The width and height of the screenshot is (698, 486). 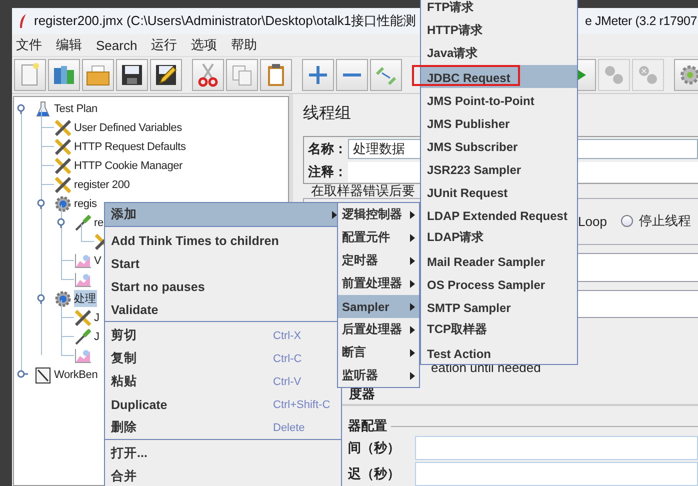 I want to click on panel-title: 线程组, so click(x=327, y=113).